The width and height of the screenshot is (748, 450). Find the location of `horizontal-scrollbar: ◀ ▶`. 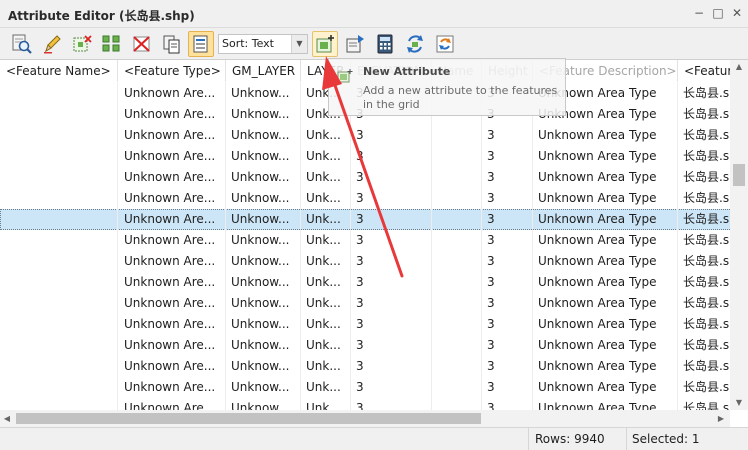

horizontal-scrollbar: ◀ ▶ is located at coordinates (365, 418).